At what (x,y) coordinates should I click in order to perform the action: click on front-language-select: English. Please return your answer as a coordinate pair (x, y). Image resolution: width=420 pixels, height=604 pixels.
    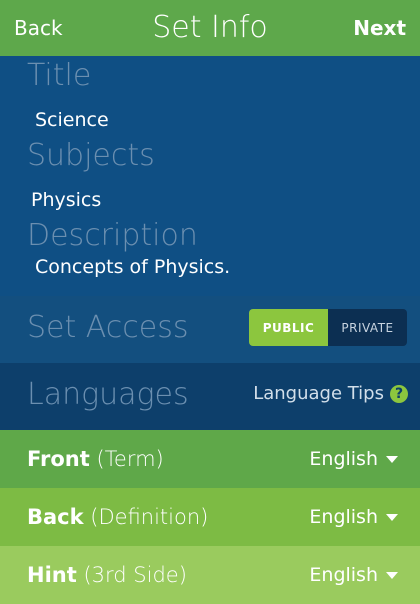
    Looking at the image, I should click on (353, 459).